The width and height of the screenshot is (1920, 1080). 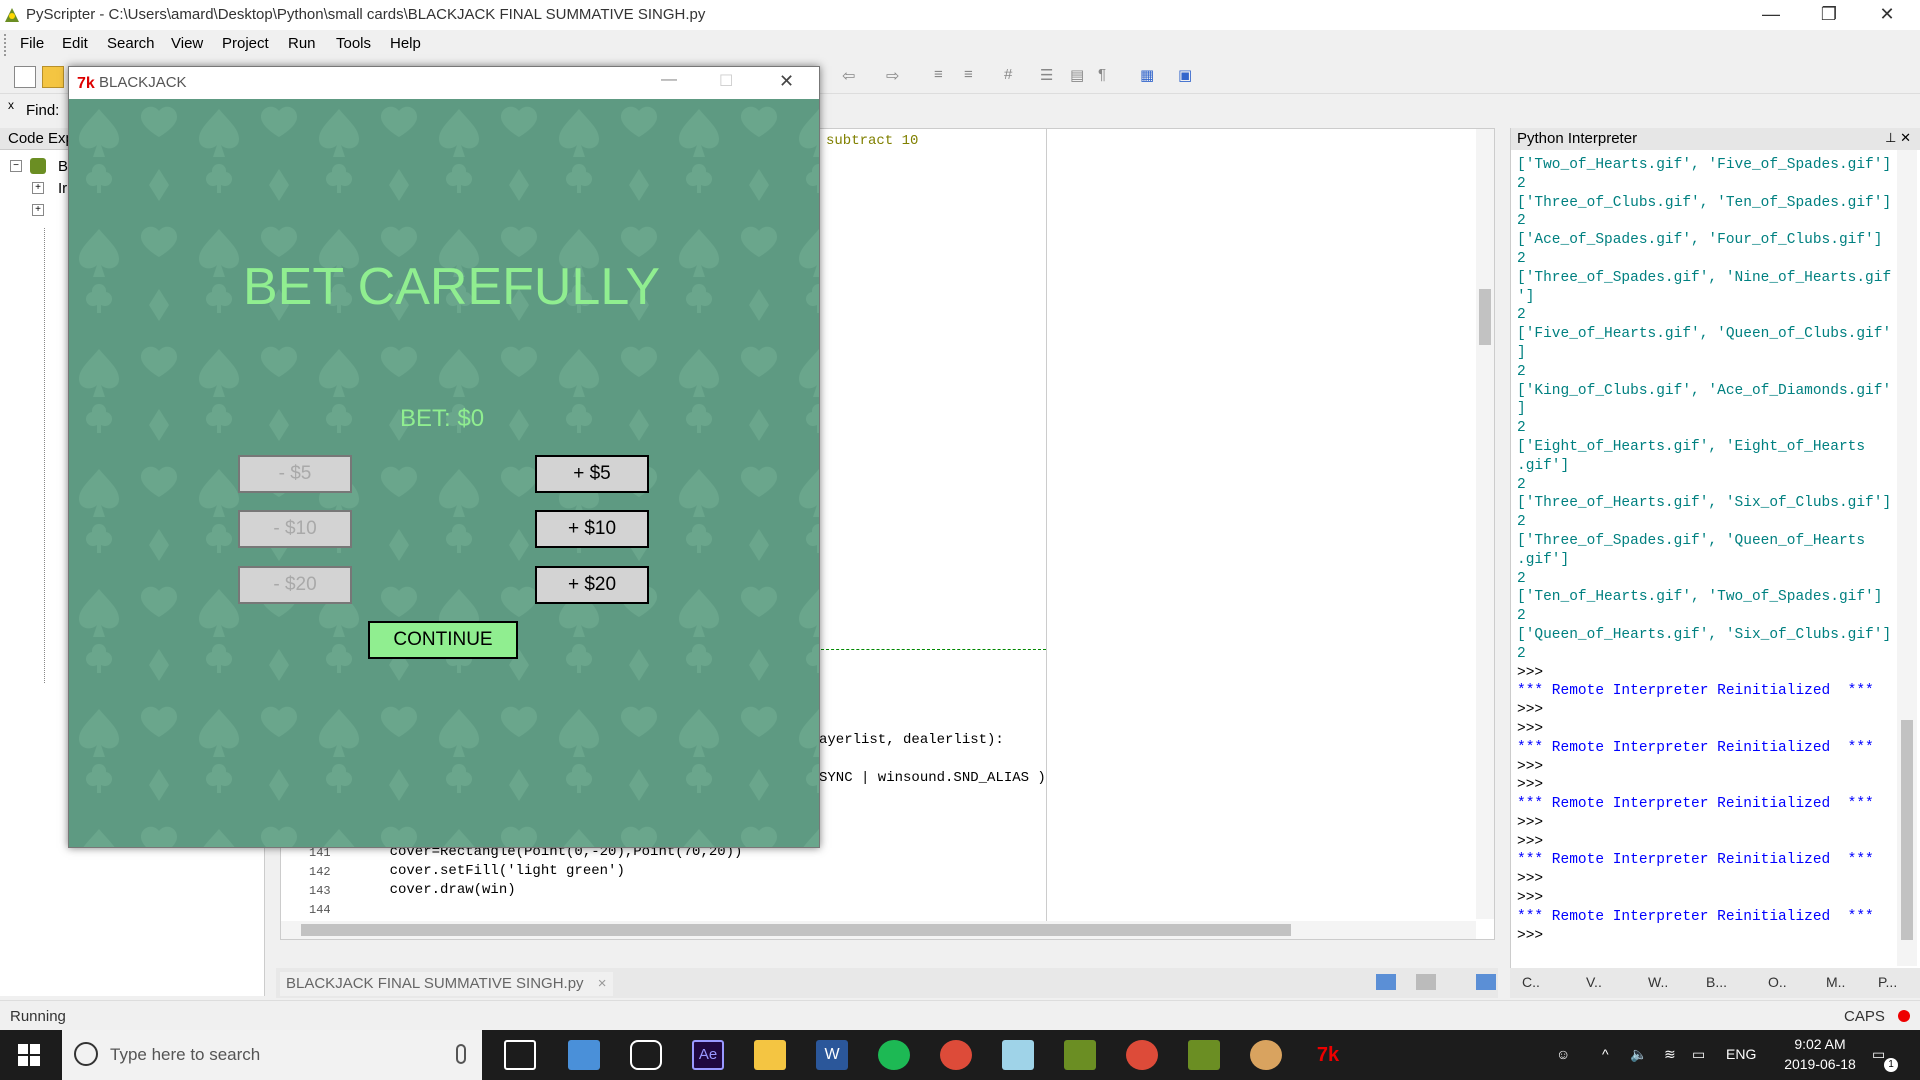 What do you see at coordinates (1670, 1054) in the screenshot?
I see `wifi-icon: ≋` at bounding box center [1670, 1054].